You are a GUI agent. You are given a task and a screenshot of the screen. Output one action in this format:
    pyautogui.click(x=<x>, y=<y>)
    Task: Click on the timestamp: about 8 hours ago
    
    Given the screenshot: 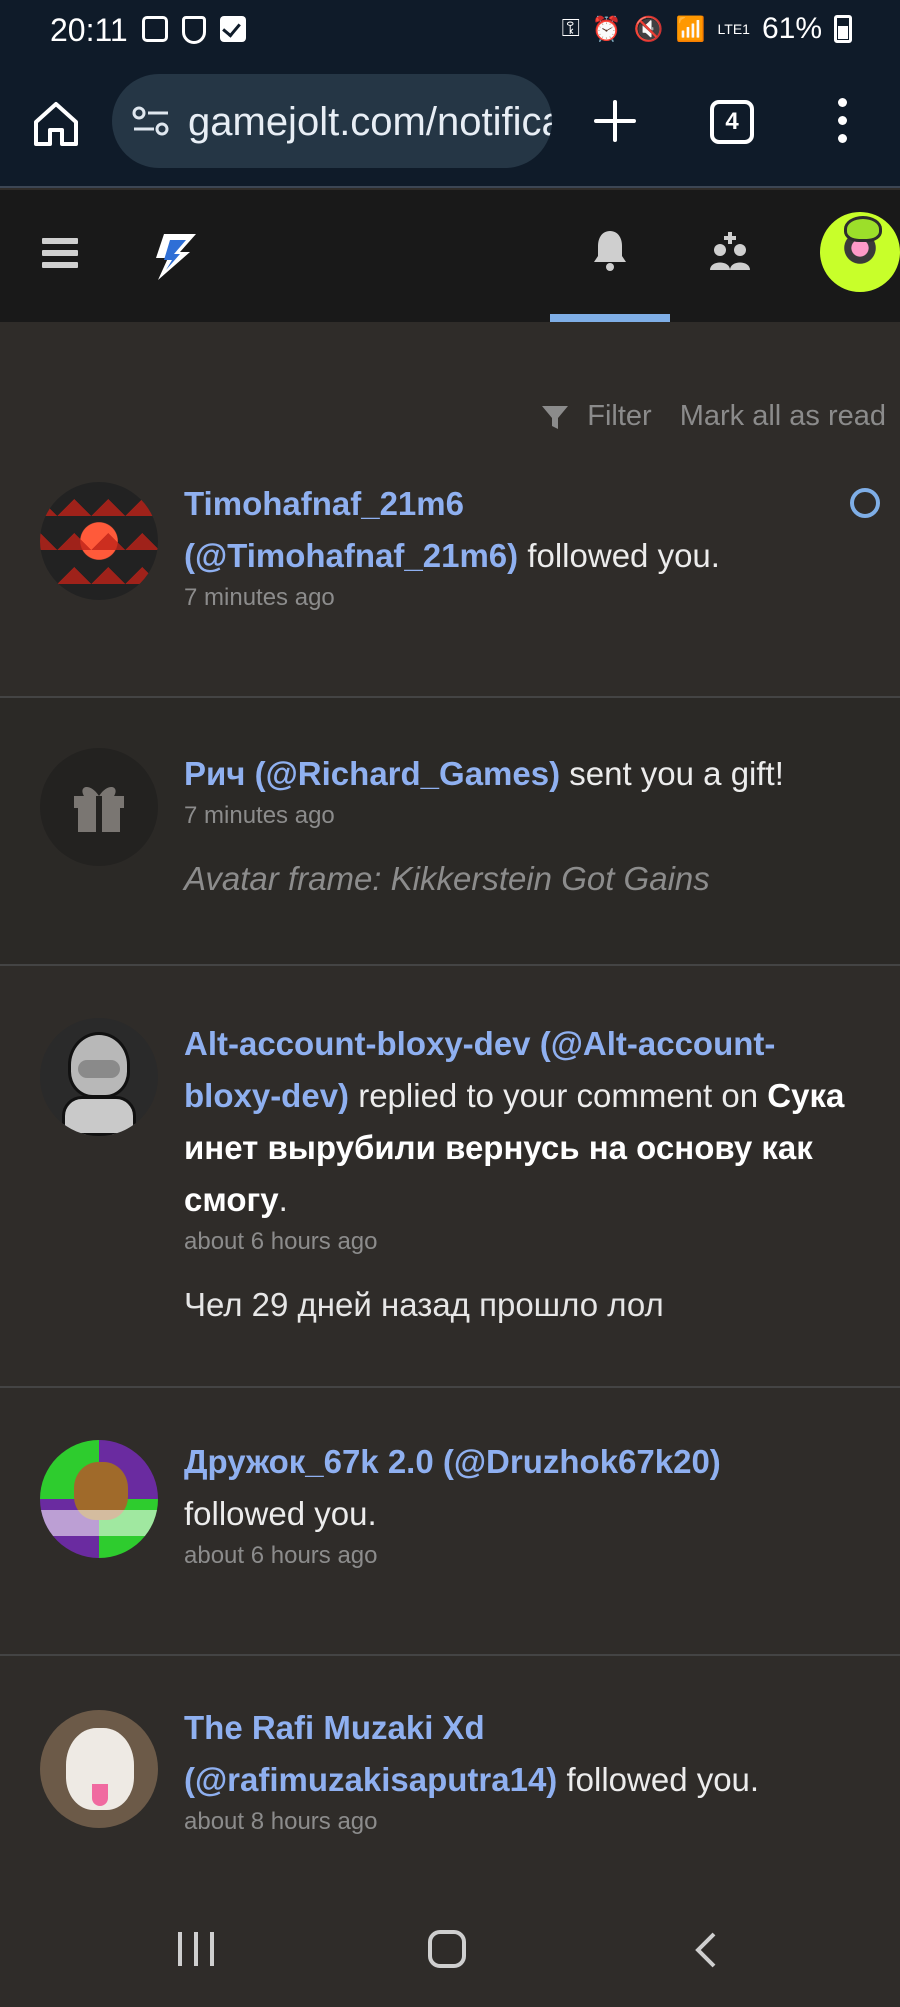 What is the action you would take?
    pyautogui.click(x=281, y=1821)
    